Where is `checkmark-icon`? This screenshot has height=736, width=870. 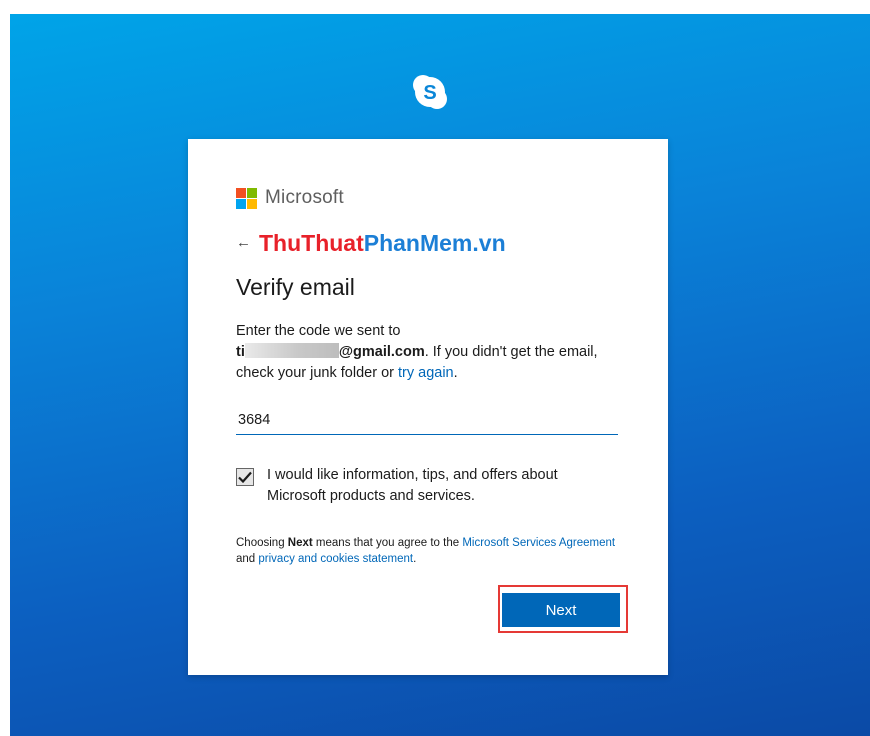 checkmark-icon is located at coordinates (245, 477).